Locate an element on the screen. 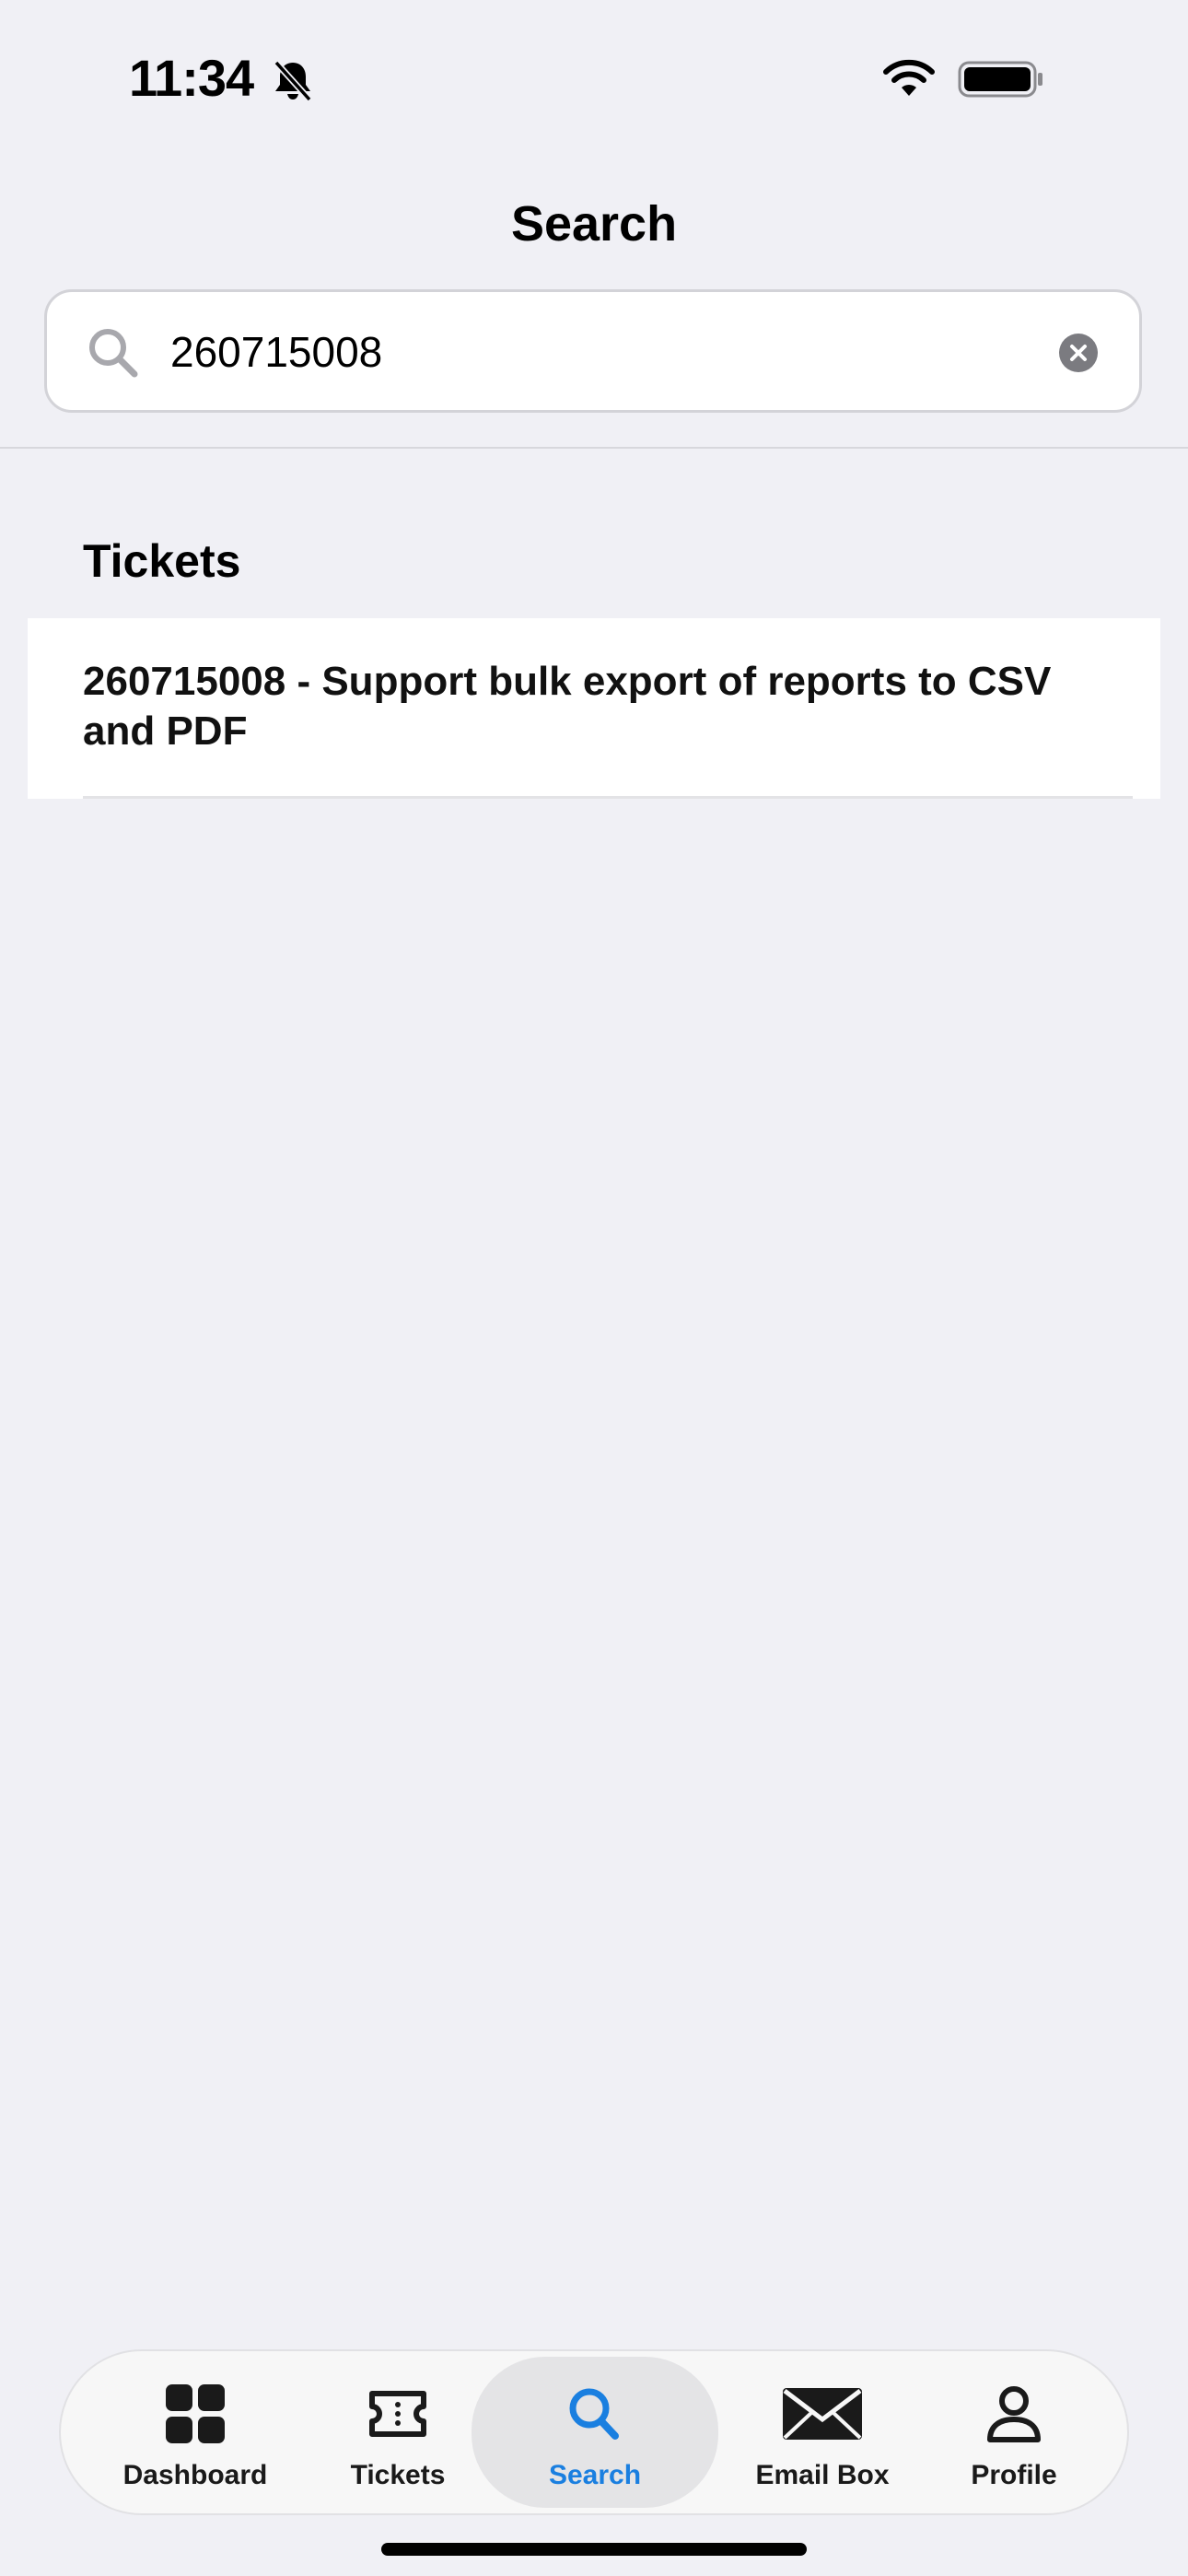 Image resolution: width=1188 pixels, height=2576 pixels. ticket-icon is located at coordinates (397, 2414).